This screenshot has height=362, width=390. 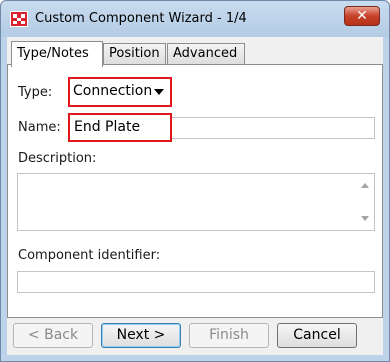 What do you see at coordinates (35, 92) in the screenshot?
I see `type-label: Type:` at bounding box center [35, 92].